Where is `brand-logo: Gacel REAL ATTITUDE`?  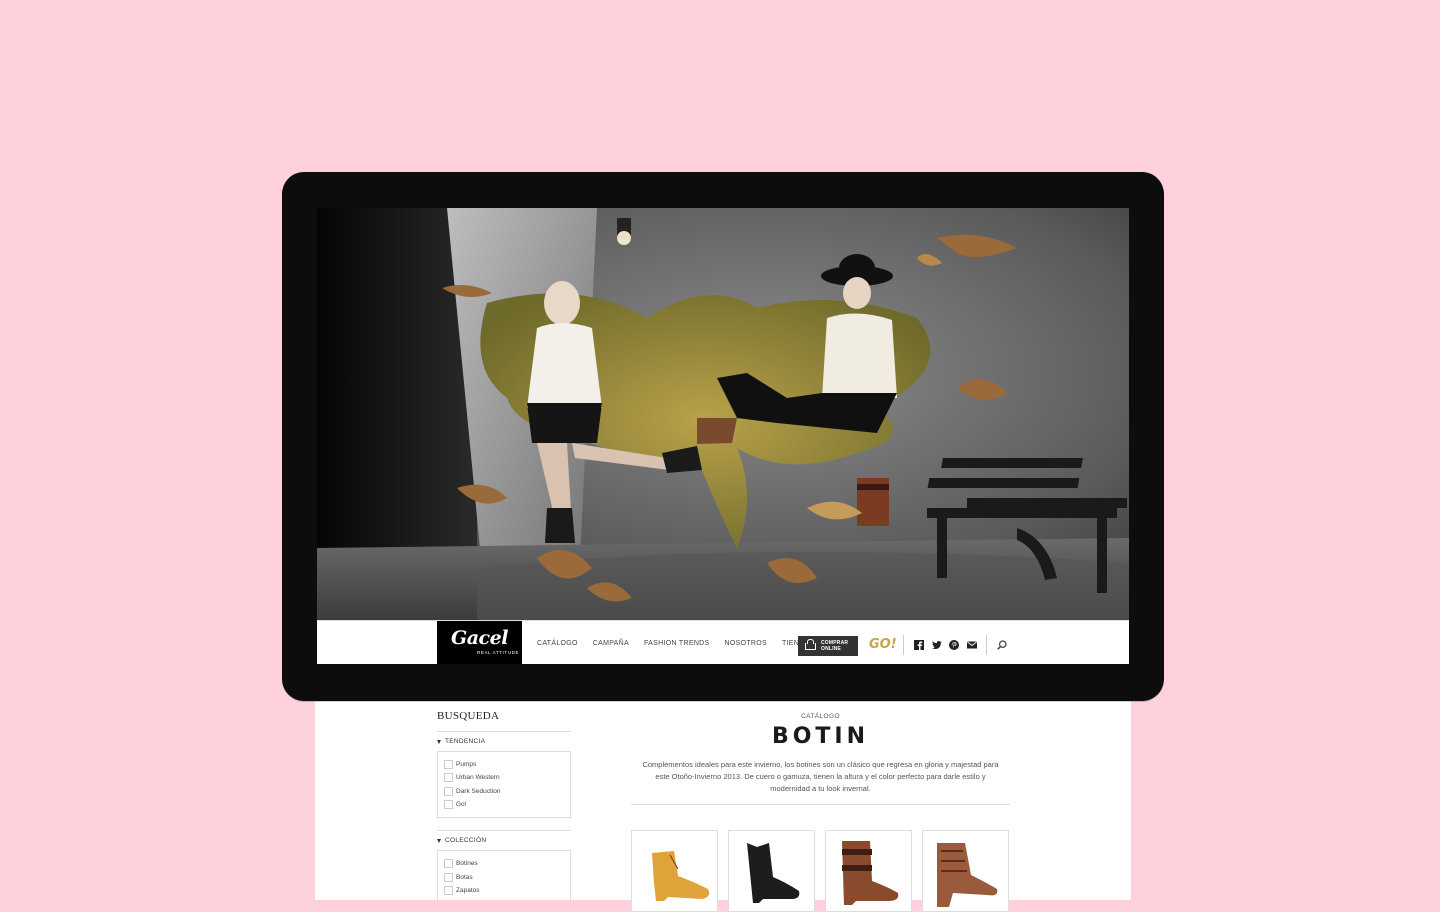 brand-logo: Gacel REAL ATTITUDE is located at coordinates (479, 642).